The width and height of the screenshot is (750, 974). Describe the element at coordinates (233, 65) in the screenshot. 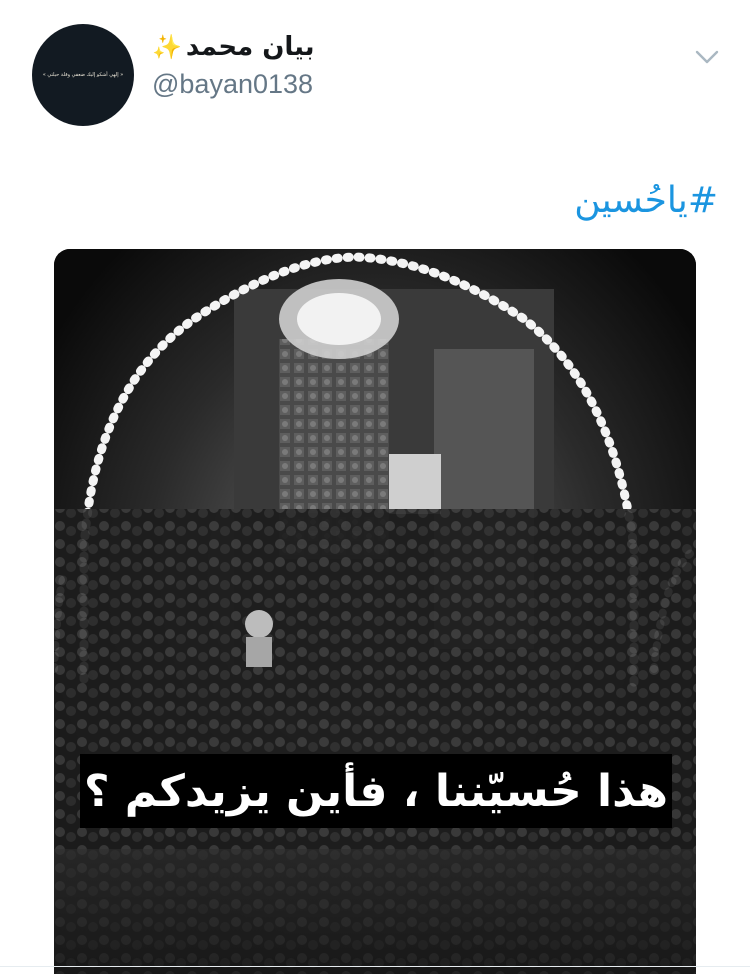

I see `user-block: ✨ بيان محمد @bayan0138` at that location.